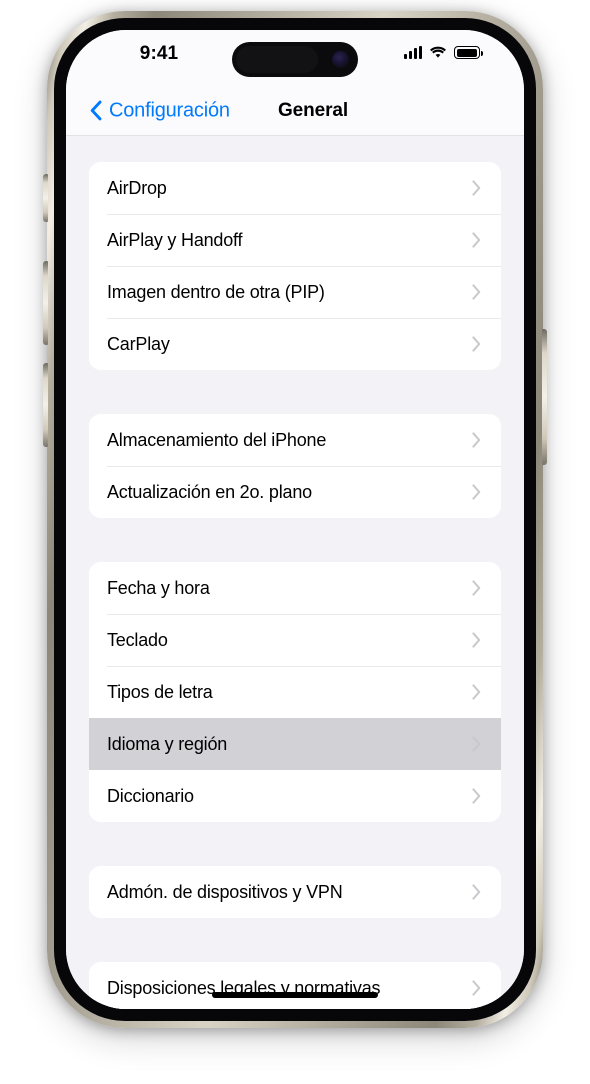 The width and height of the screenshot is (590, 1084). What do you see at coordinates (160, 691) in the screenshot?
I see `settings-row-label: Tipos de letra` at bounding box center [160, 691].